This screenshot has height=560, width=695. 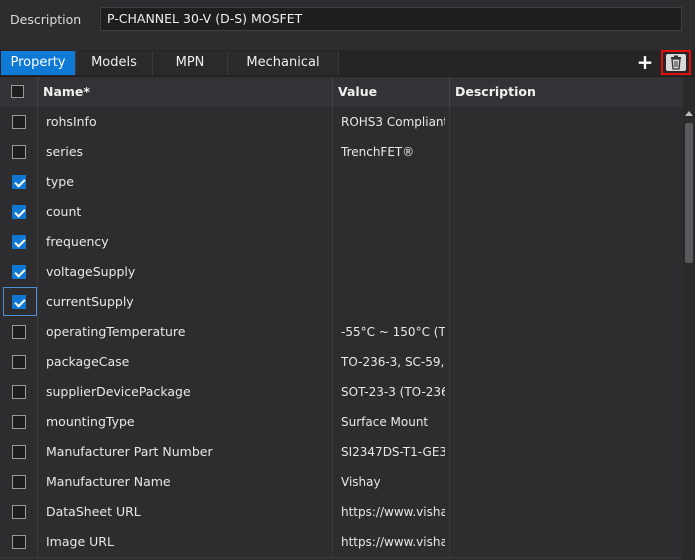 What do you see at coordinates (393, 422) in the screenshot?
I see `cell-value: Surface Mount` at bounding box center [393, 422].